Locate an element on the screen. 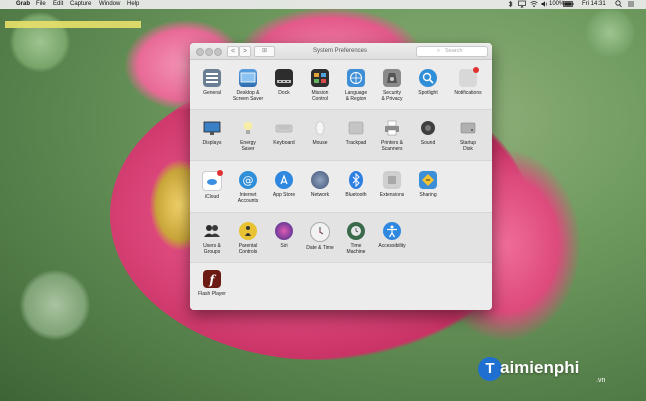  date-time-icon is located at coordinates (320, 232).